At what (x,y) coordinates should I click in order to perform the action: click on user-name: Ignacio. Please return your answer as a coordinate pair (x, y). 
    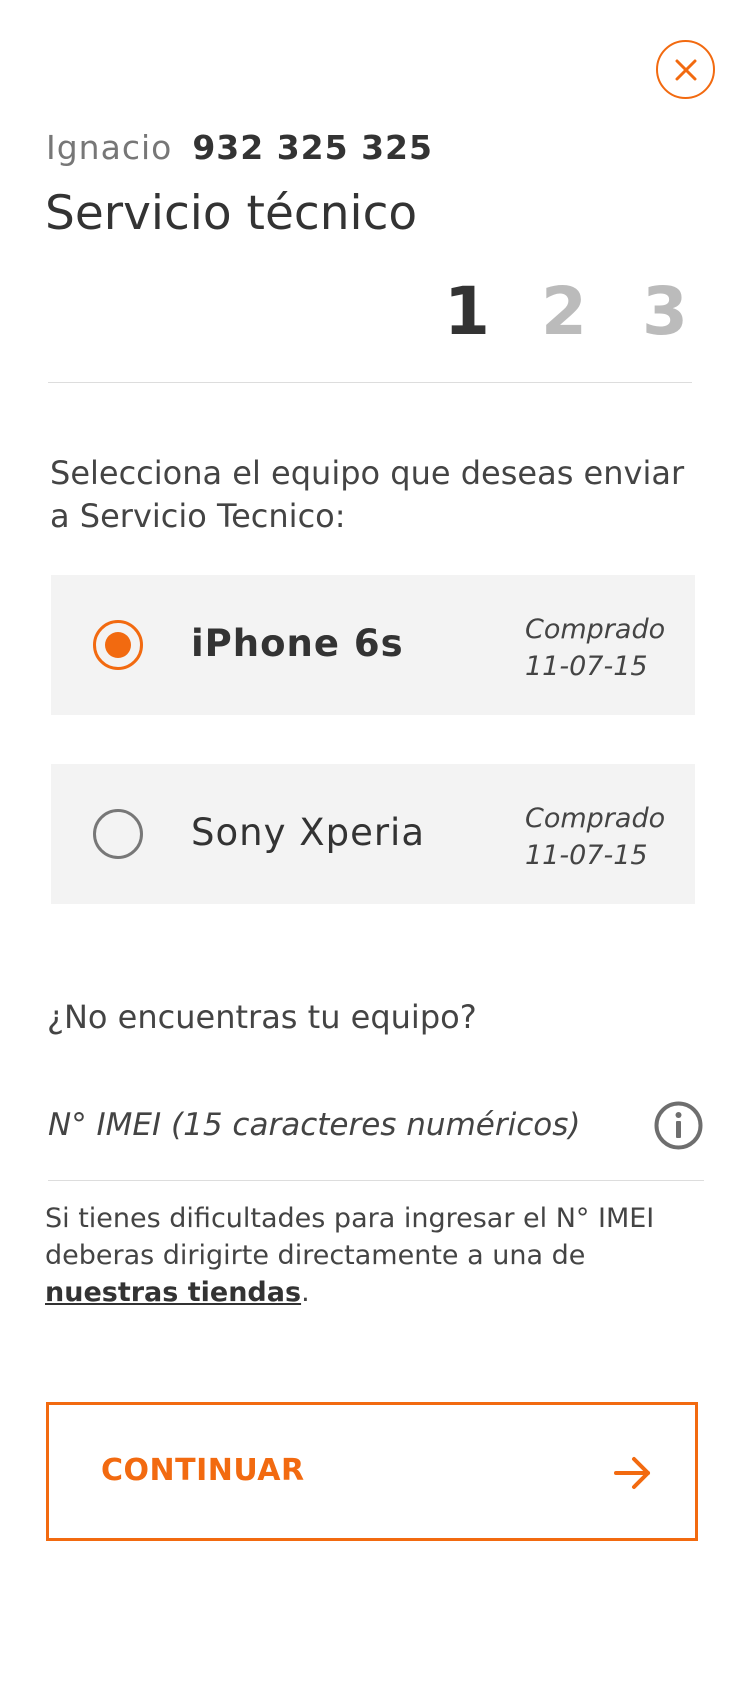
    Looking at the image, I should click on (109, 147).